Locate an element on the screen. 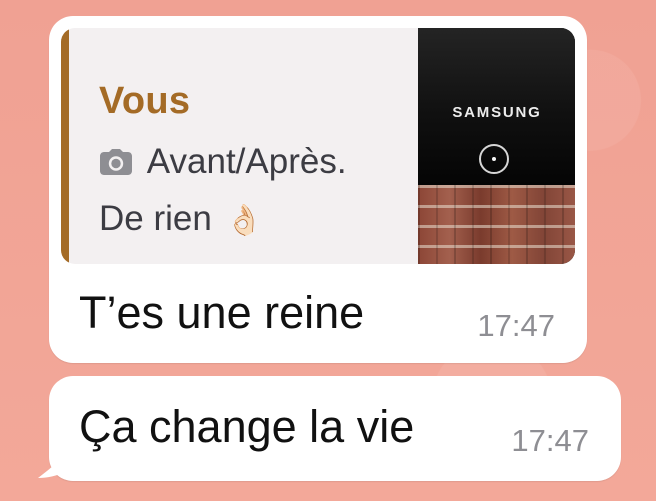 This screenshot has width=656, height=501. quoted-caption-line: Avant/Après. is located at coordinates (223, 162).